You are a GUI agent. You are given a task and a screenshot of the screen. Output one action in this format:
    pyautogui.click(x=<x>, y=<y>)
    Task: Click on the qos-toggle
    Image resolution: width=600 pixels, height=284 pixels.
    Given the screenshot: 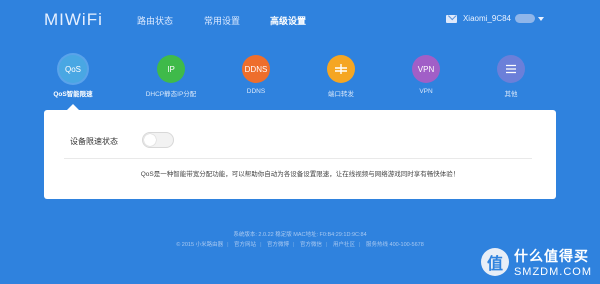 What is the action you would take?
    pyautogui.click(x=158, y=140)
    